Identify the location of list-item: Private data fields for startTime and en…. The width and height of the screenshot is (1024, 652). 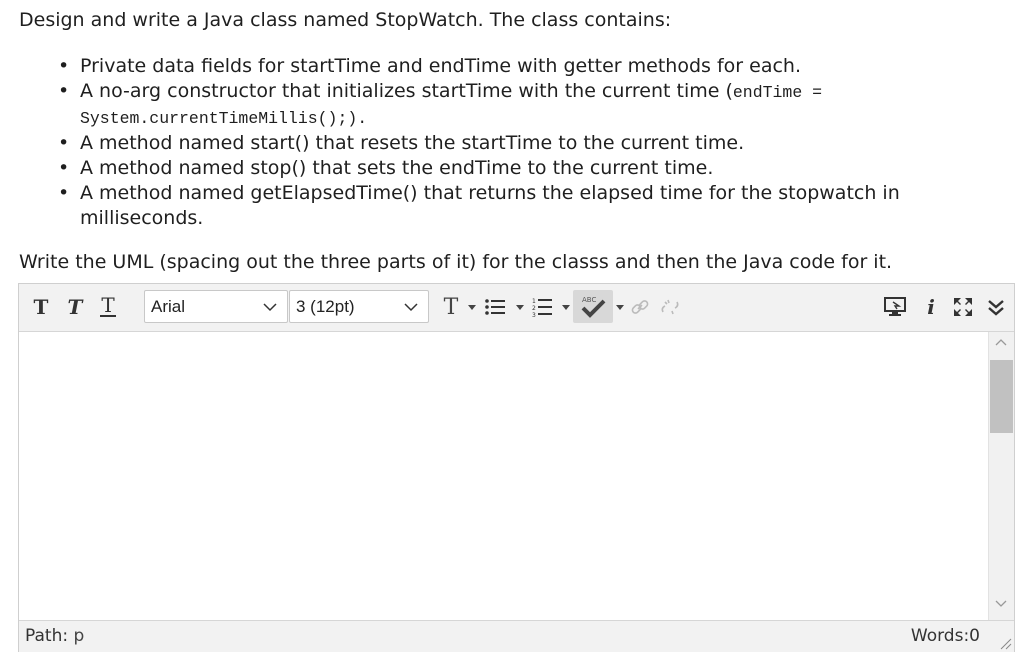
(478, 66).